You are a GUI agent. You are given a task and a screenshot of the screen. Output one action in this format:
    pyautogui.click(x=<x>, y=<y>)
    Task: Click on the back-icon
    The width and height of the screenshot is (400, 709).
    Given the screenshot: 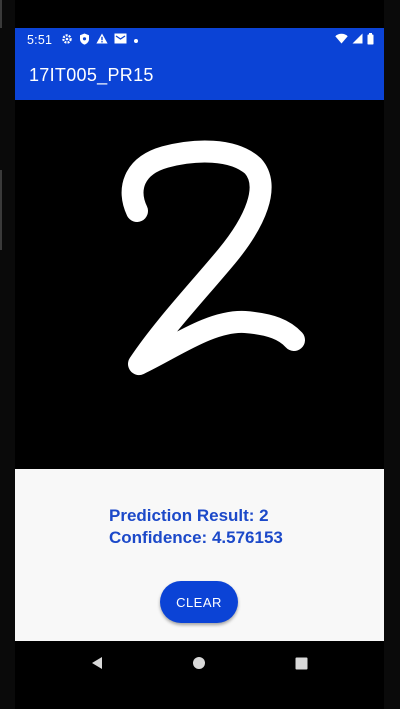 What is the action you would take?
    pyautogui.click(x=97, y=663)
    